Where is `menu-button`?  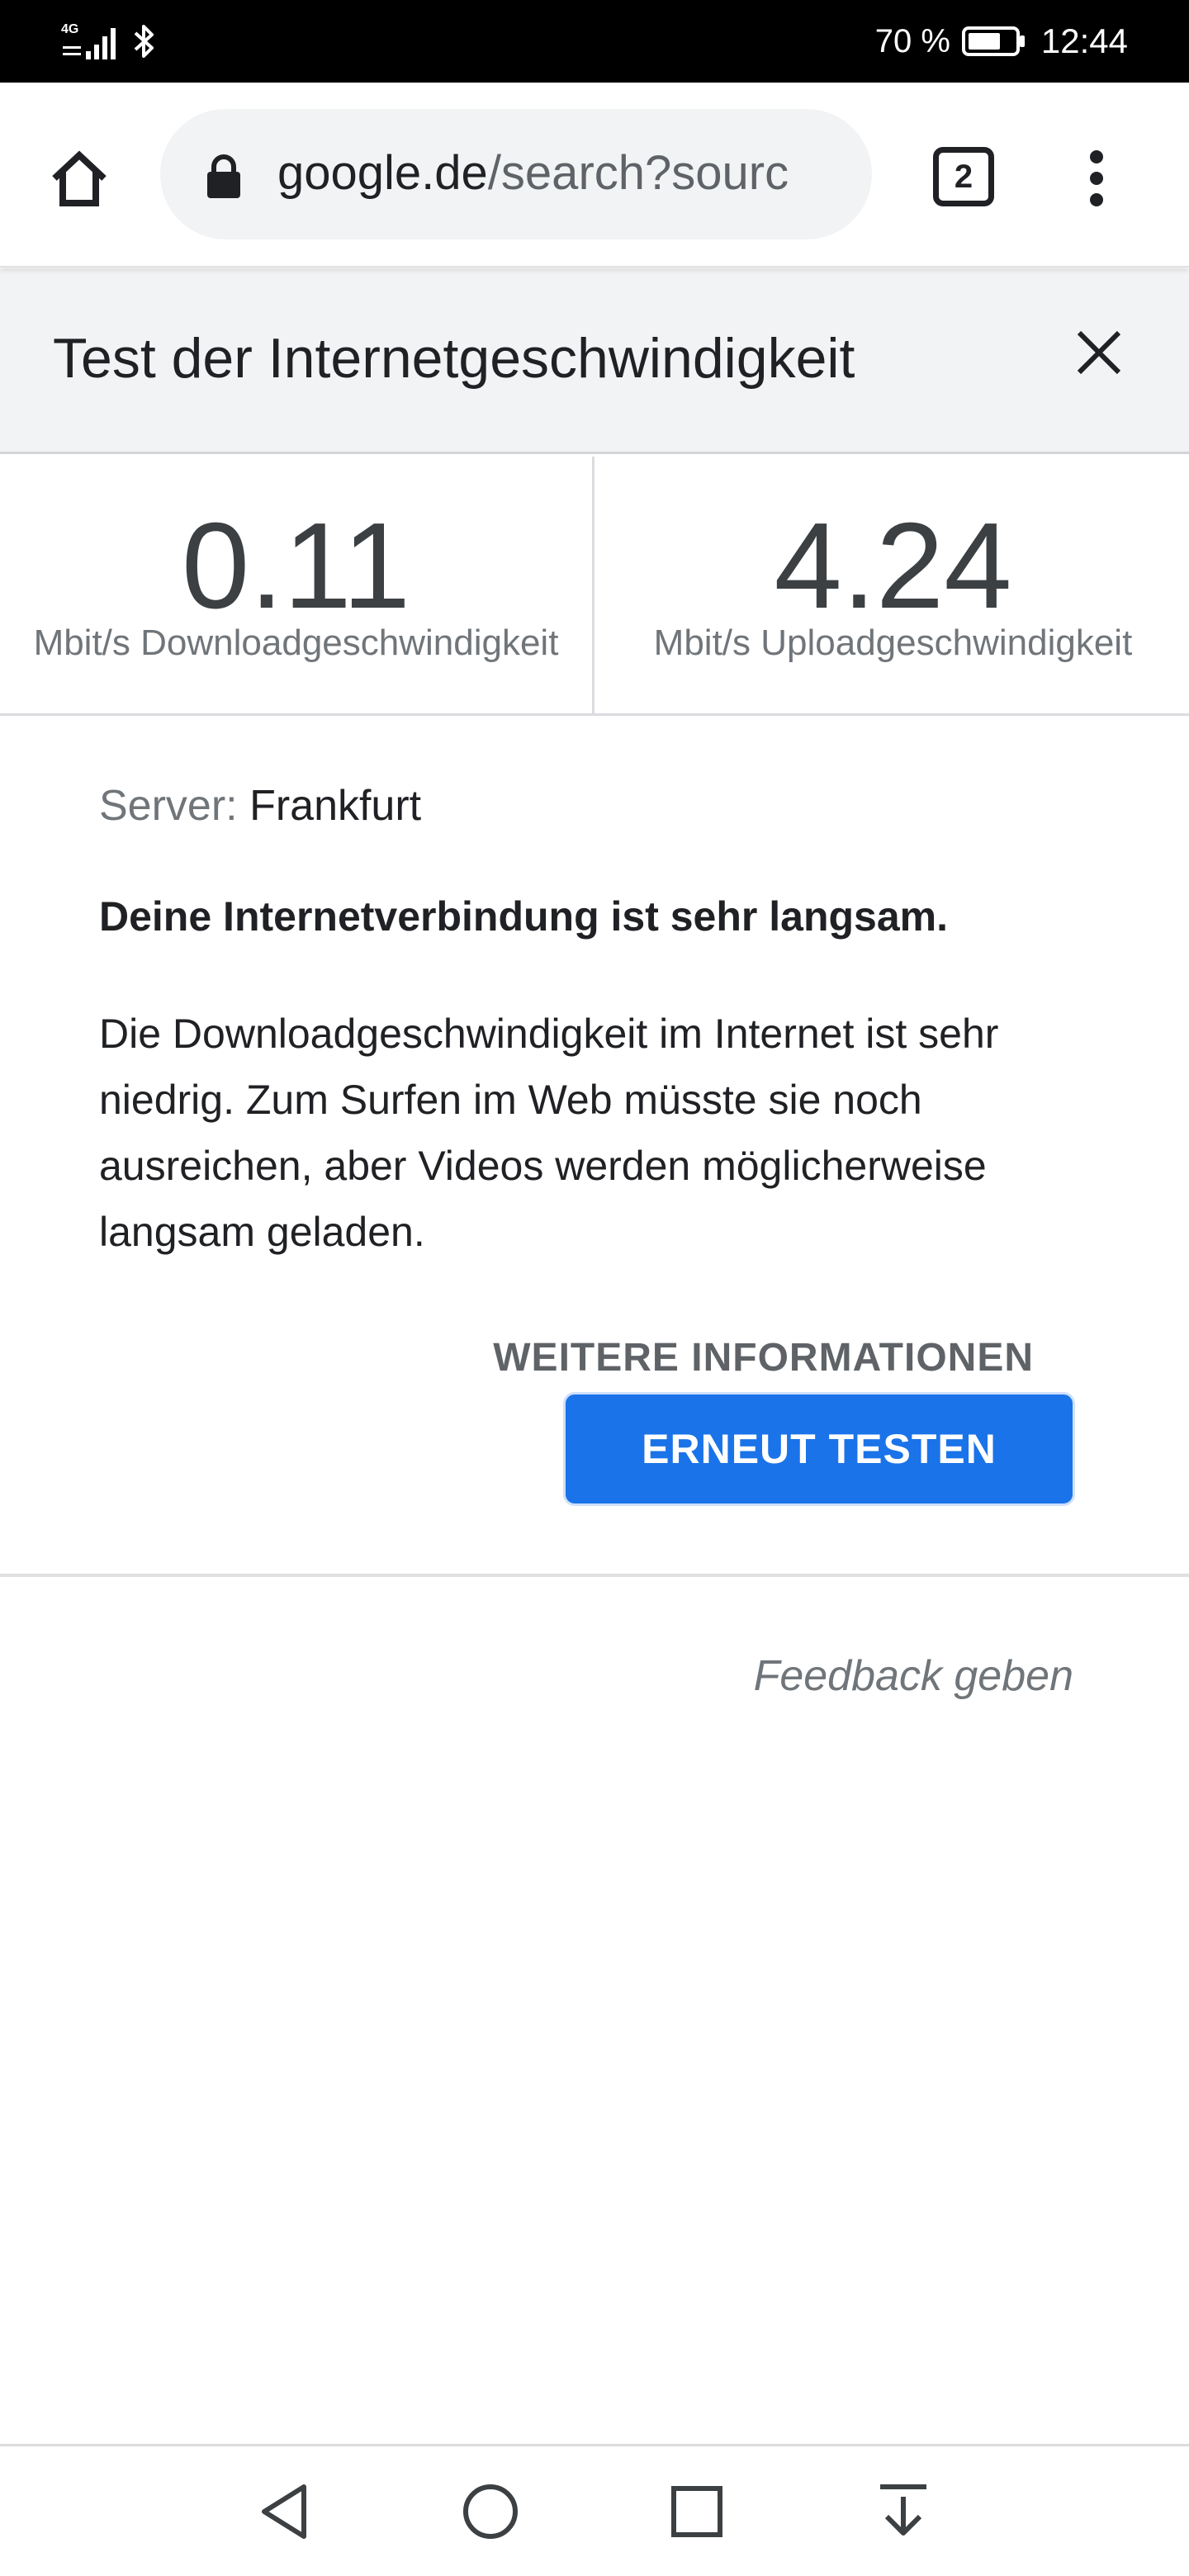 menu-button is located at coordinates (1096, 178).